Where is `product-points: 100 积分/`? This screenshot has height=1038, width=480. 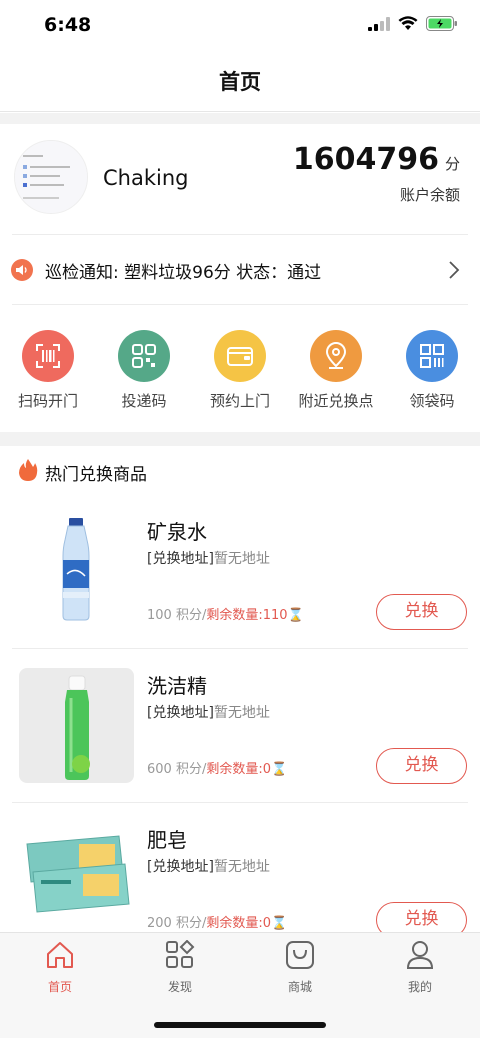 product-points: 100 积分/ is located at coordinates (177, 615).